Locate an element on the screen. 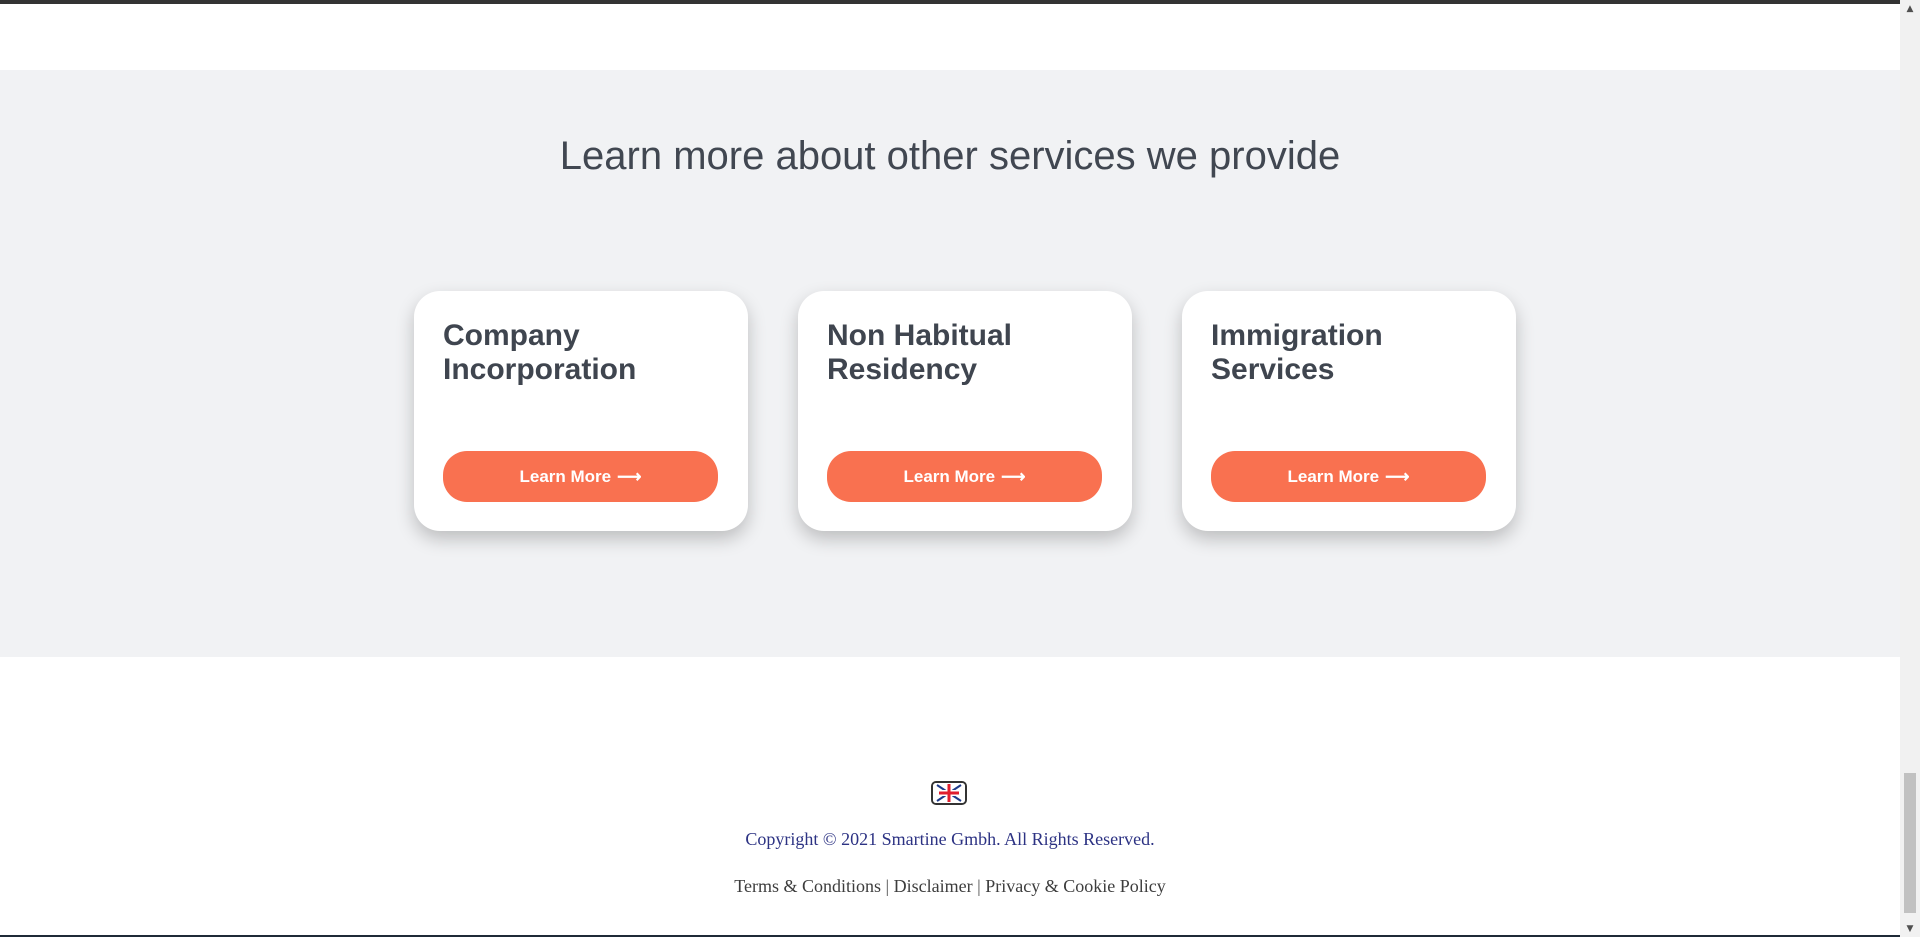 This screenshot has width=1920, height=937. service-card-non-habitual-residency: Non Habitual Residency Learn More ⟶ is located at coordinates (965, 411).